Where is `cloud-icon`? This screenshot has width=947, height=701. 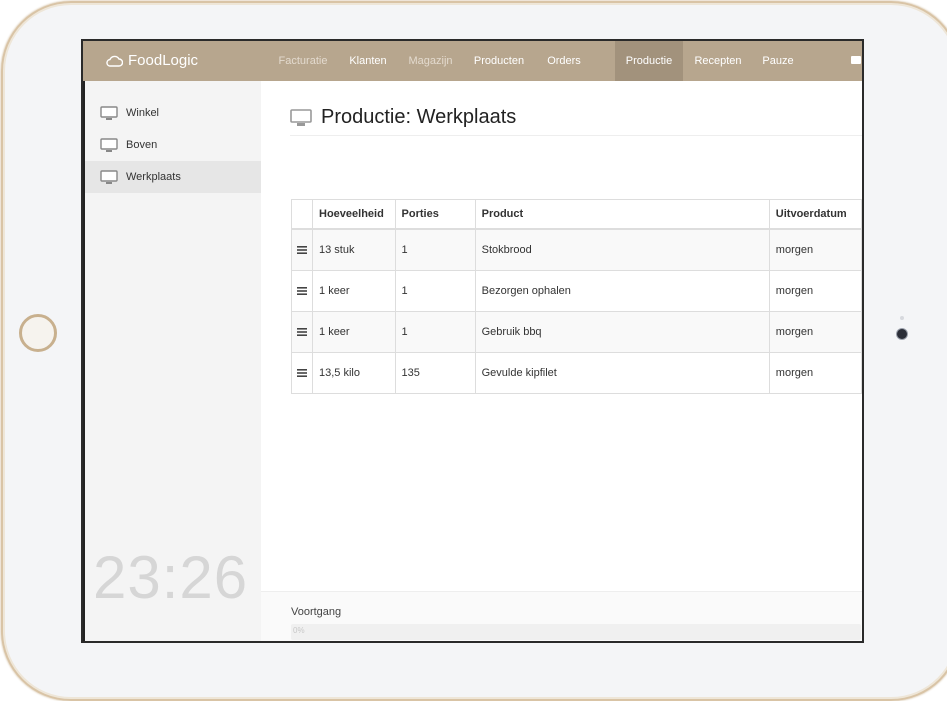
cloud-icon is located at coordinates (114, 61).